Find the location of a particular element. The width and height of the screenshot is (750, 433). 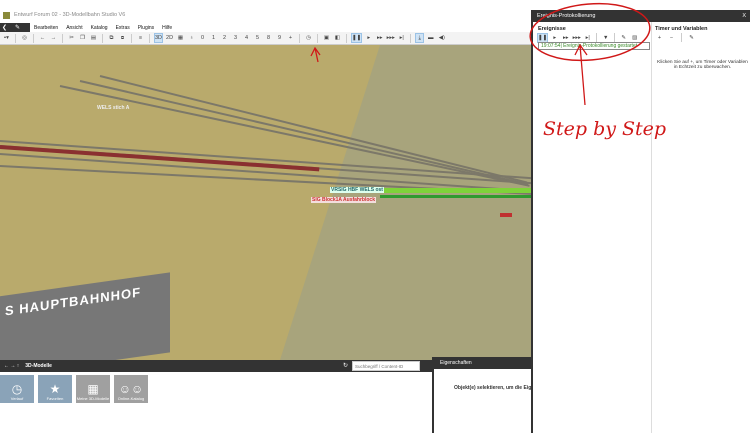

annotation-overlay is located at coordinates (480, 54).